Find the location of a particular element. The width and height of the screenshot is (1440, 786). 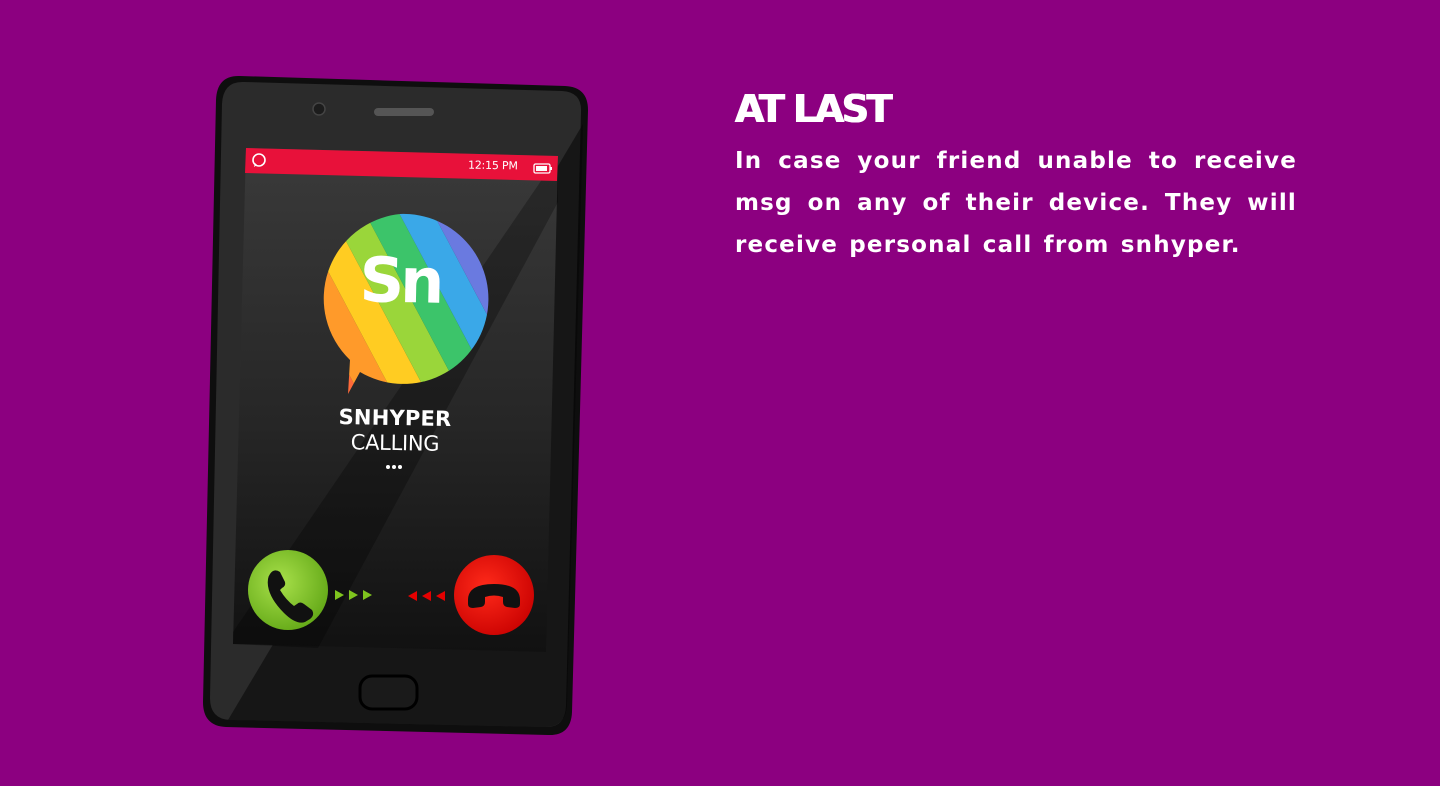

section-heading: AT LAST is located at coordinates (814, 109).